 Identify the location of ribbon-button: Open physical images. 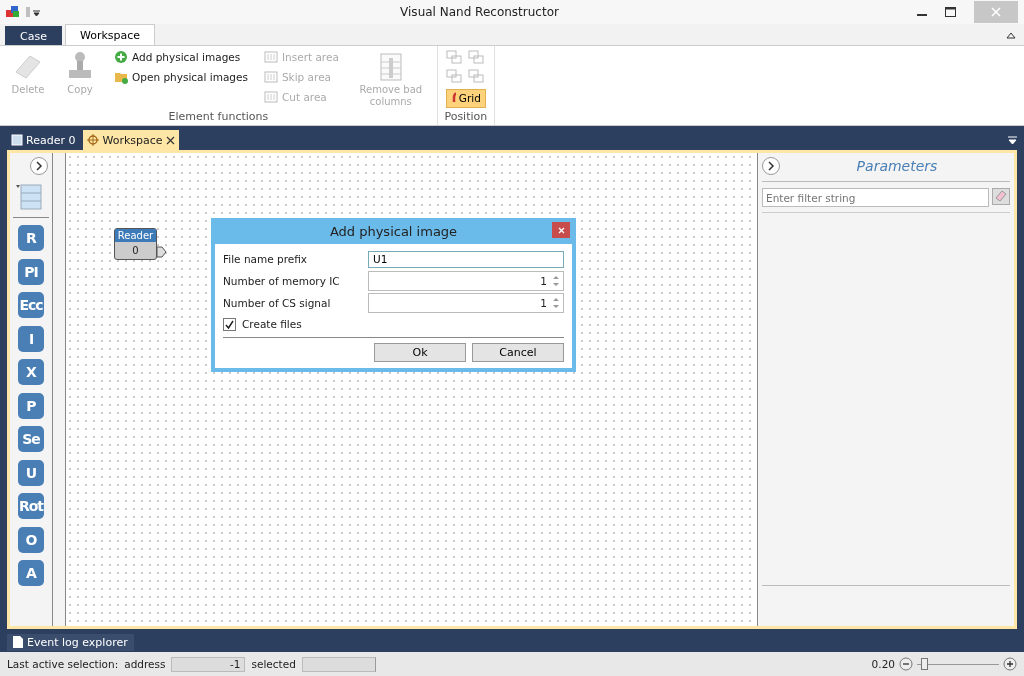
(181, 77).